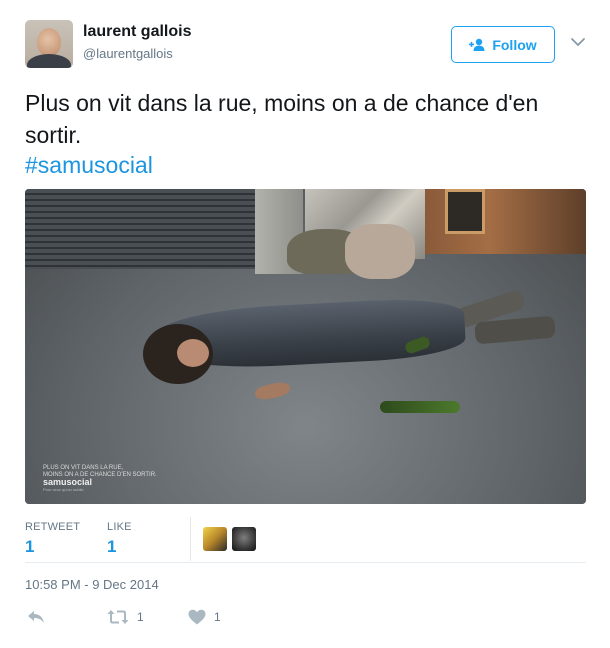  I want to click on heart-icon, so click(197, 617).